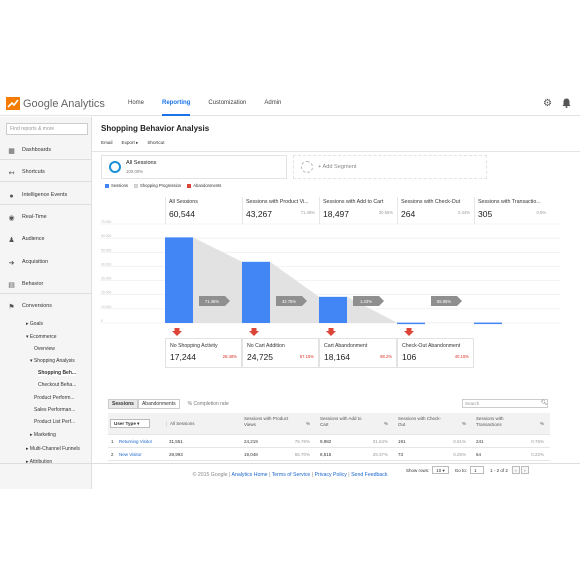 This screenshot has height=580, width=580. I want to click on segment-all-sessions: All Sessions 100.00%, so click(194, 167).